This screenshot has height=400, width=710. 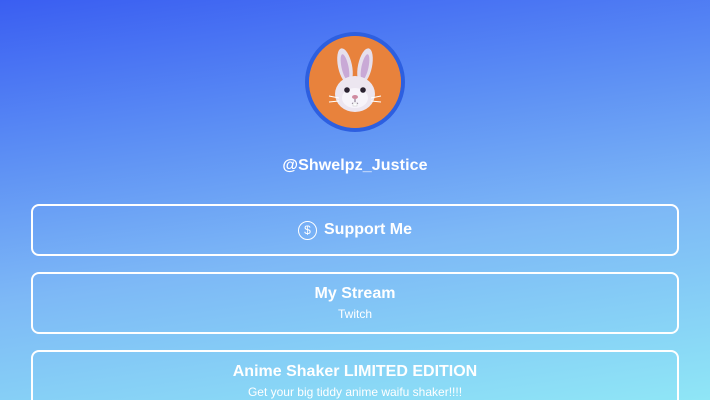 I want to click on anime-shaker-label: Anime Shaker LIMITED EDITION, so click(x=355, y=371).